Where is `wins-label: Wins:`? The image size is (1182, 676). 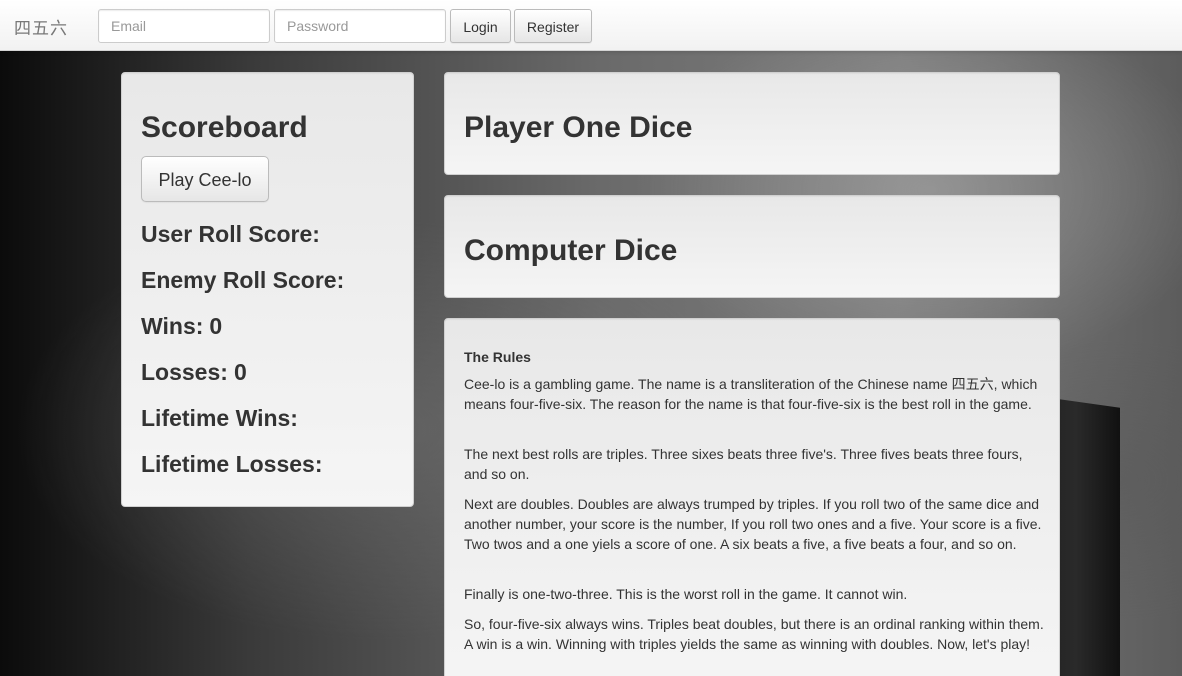 wins-label: Wins: is located at coordinates (172, 326).